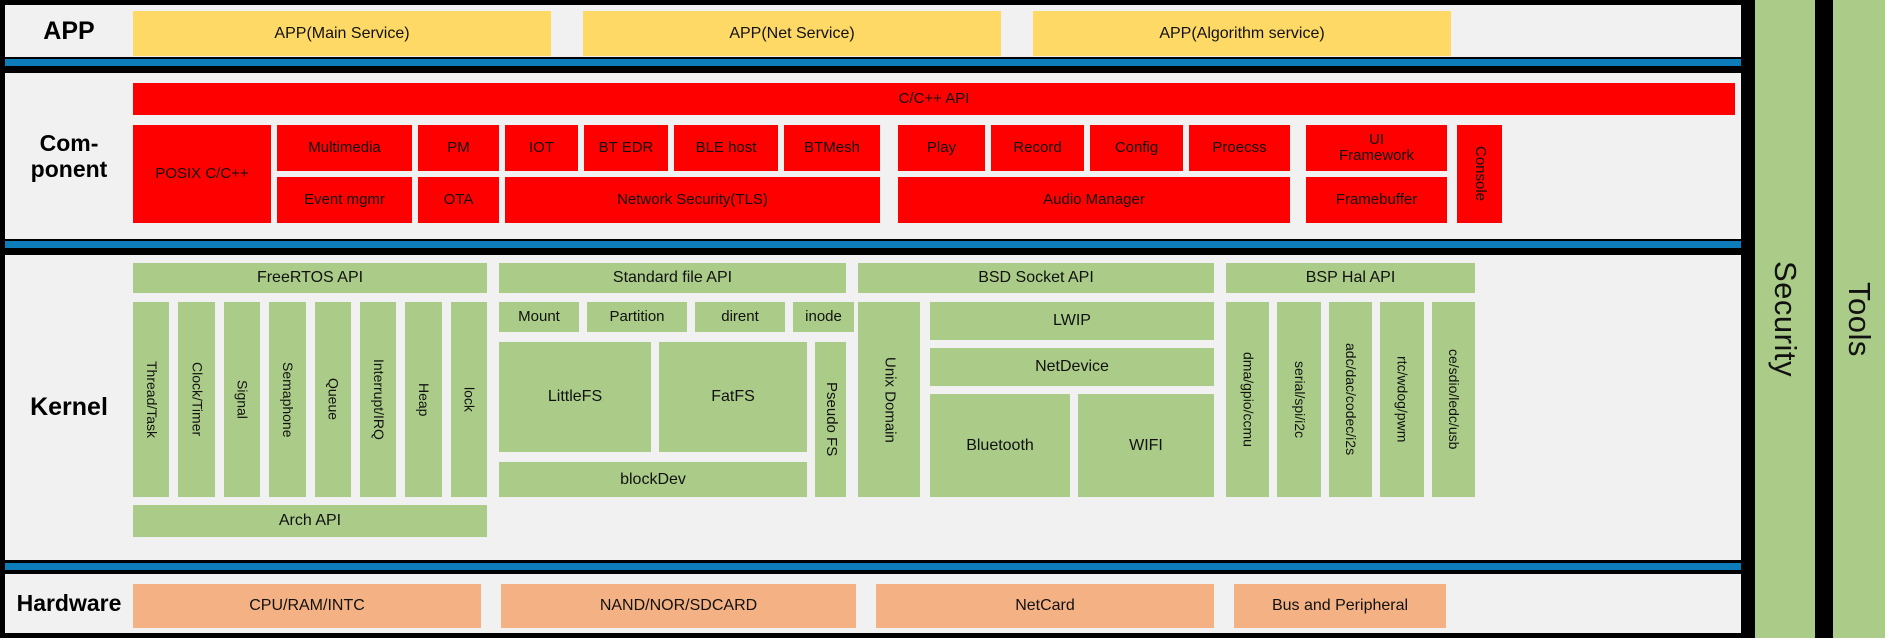 This screenshot has height=638, width=1885. Describe the element at coordinates (678, 606) in the screenshot. I see `nand-nor-sdcard-box: NAND/NOR/SDCARD` at that location.